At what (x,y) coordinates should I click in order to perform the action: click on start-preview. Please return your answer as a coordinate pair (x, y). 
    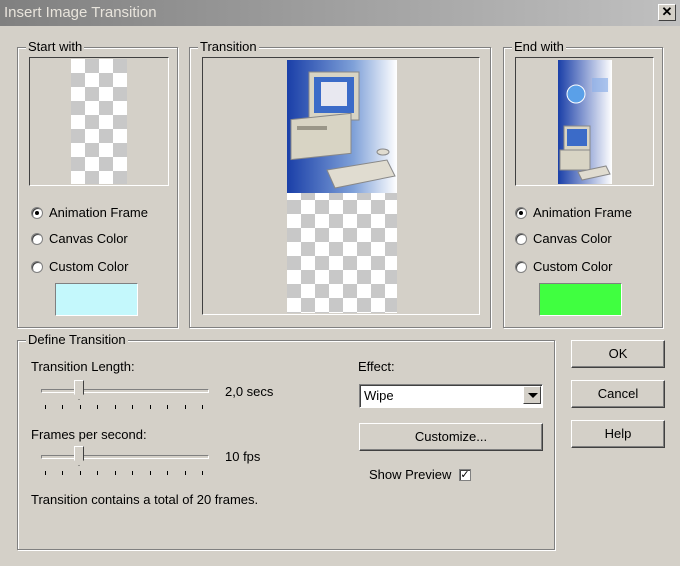
    Looking at the image, I should click on (99, 121).